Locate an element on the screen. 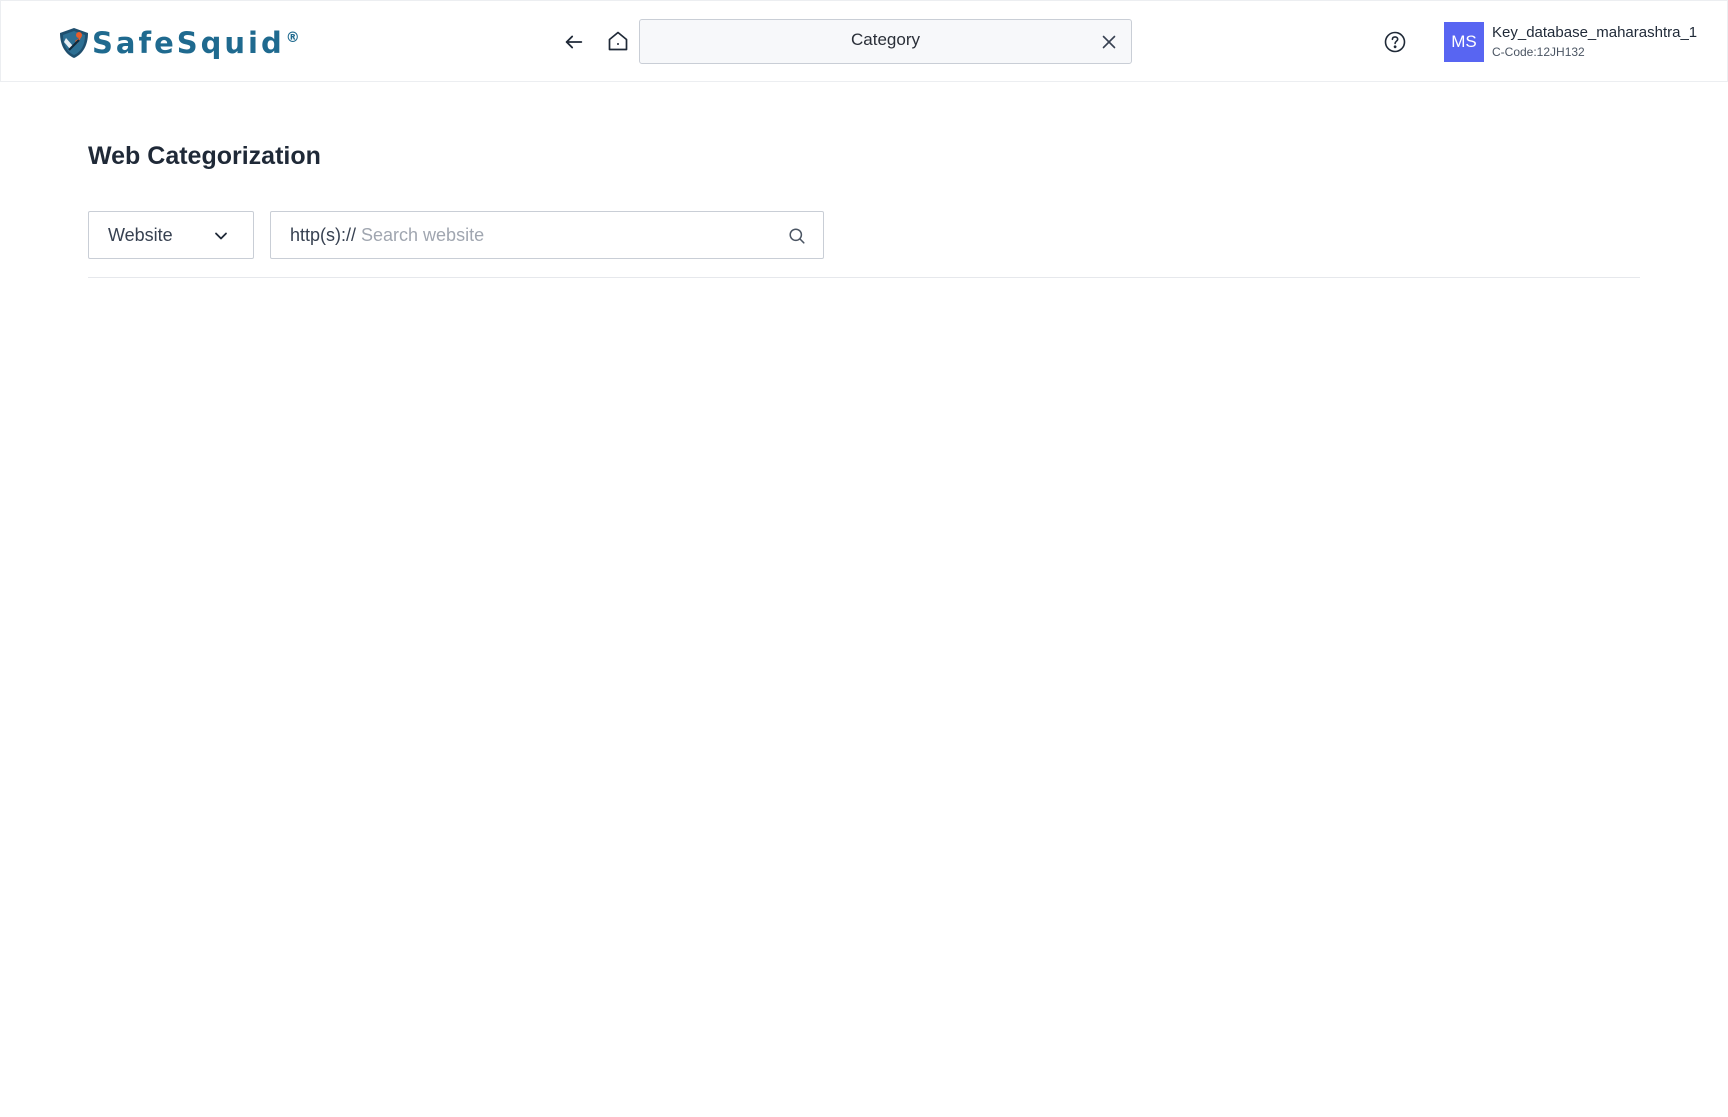 The image size is (1728, 1117). website-search-box: http(s):// is located at coordinates (547, 235).